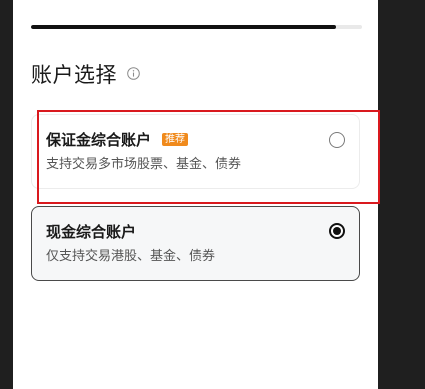 This screenshot has height=389, width=425. Describe the element at coordinates (195, 151) in the screenshot. I see `account-option-margin: 保证金综合账户 推荐 支持交易多市场股票、基金、债券` at that location.